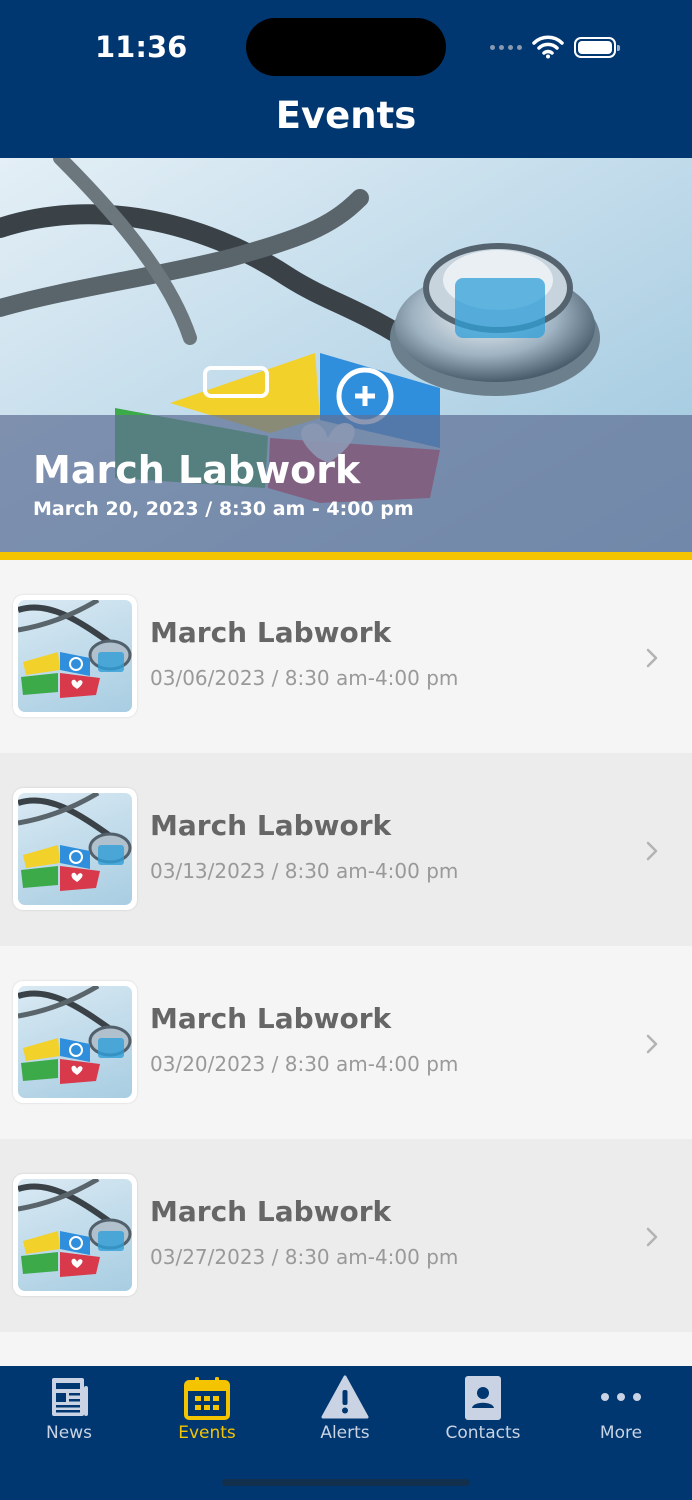 The width and height of the screenshot is (692, 1500). I want to click on tab-label: News, so click(69, 1433).